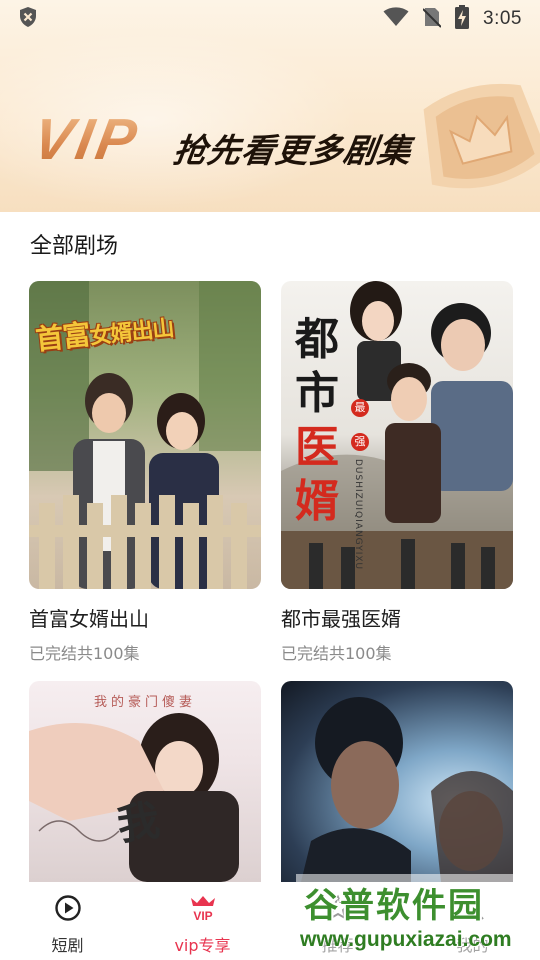 This screenshot has height=960, width=540. Describe the element at coordinates (270, 19) in the screenshot. I see `status-bar: 3:05` at that location.